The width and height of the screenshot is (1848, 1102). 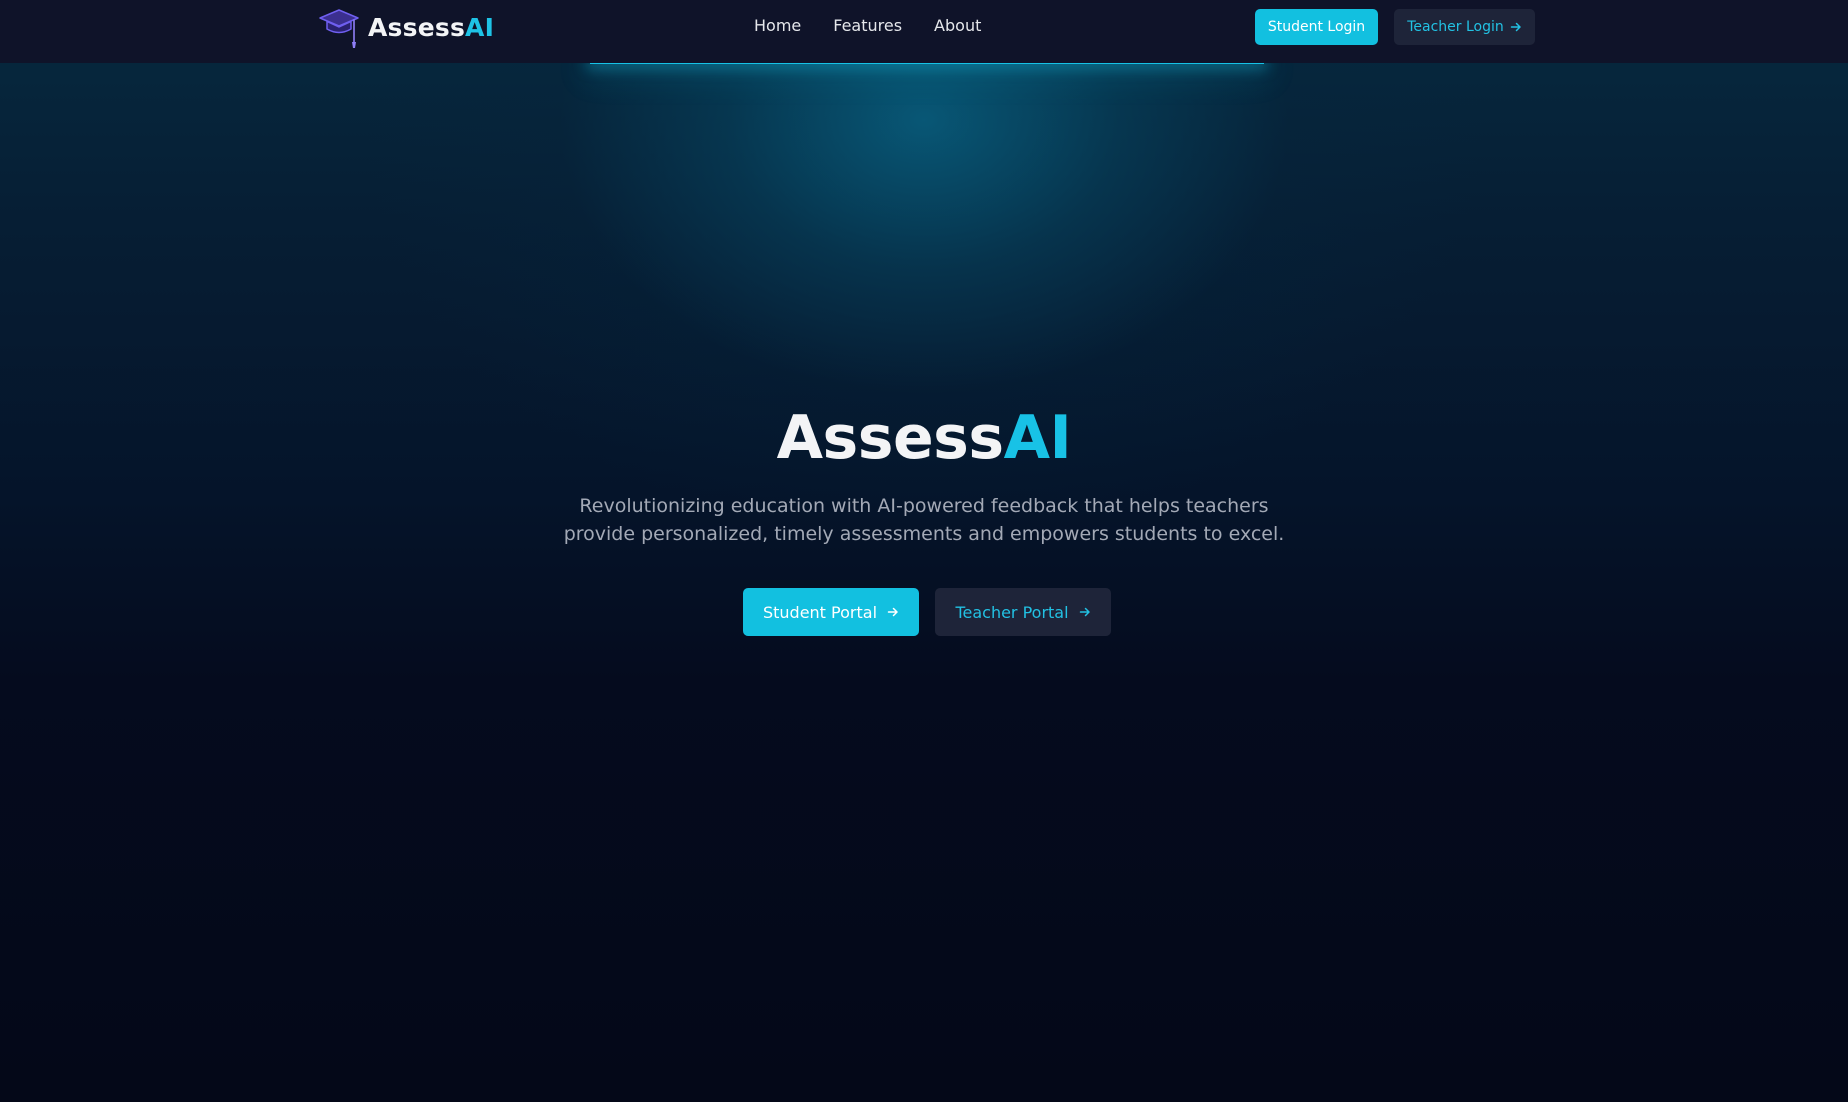 I want to click on brand-name-assess: Assess, so click(x=417, y=27).